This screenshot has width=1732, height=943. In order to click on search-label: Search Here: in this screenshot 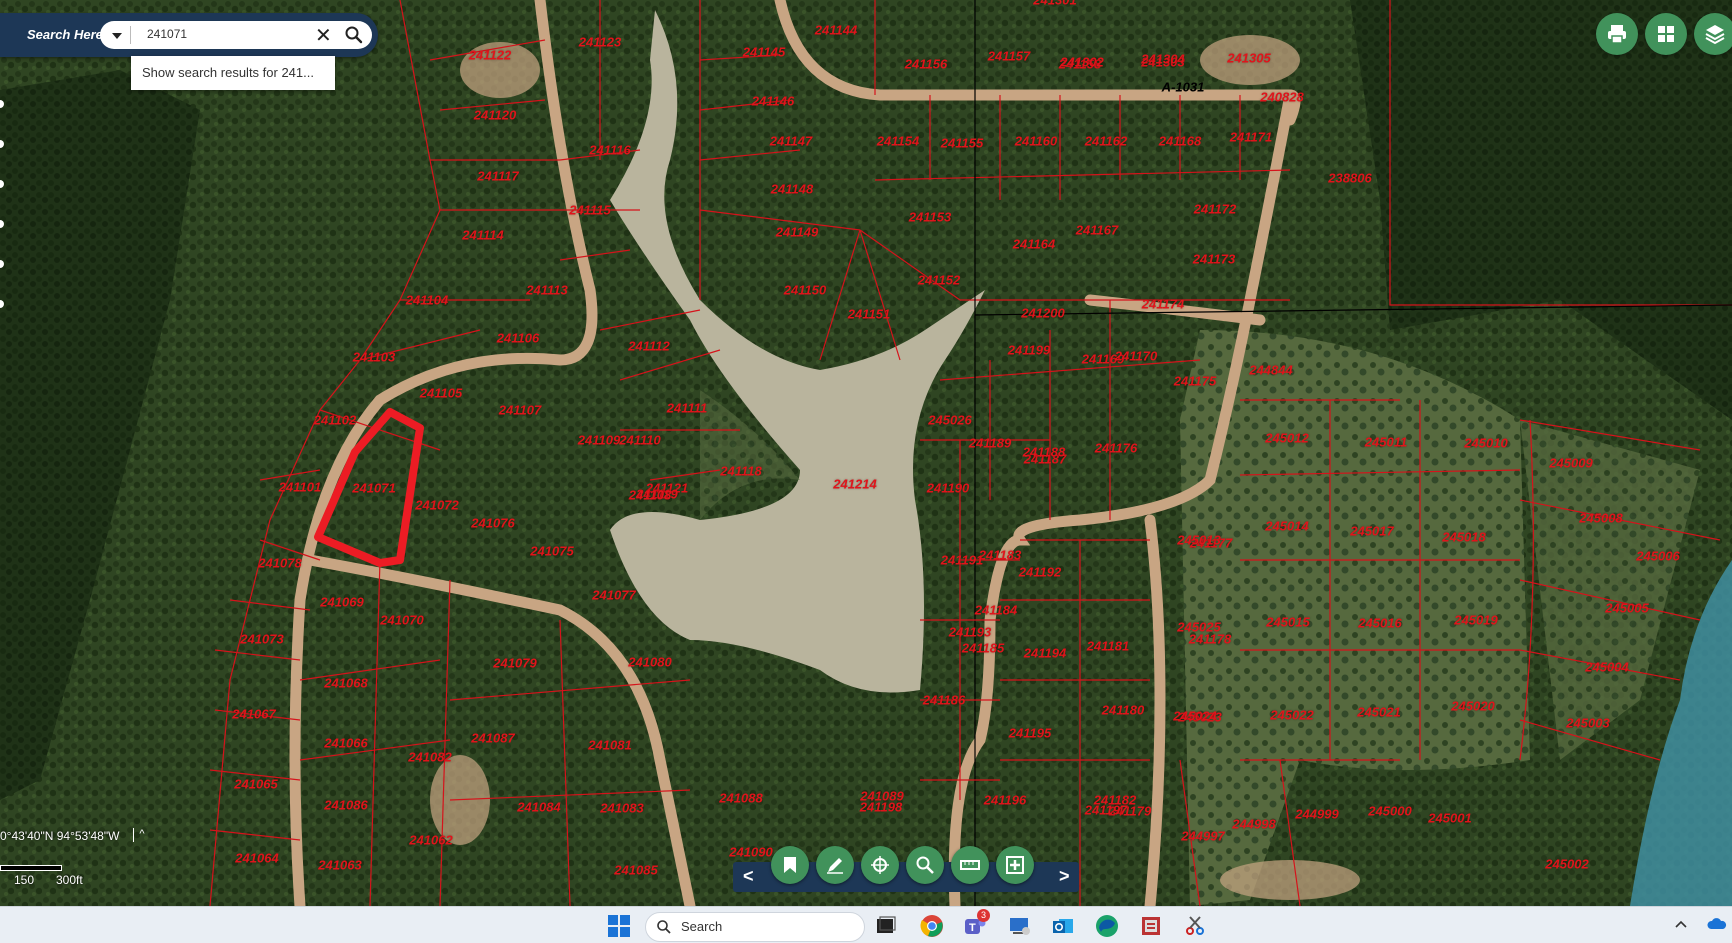, I will do `click(67, 34)`.